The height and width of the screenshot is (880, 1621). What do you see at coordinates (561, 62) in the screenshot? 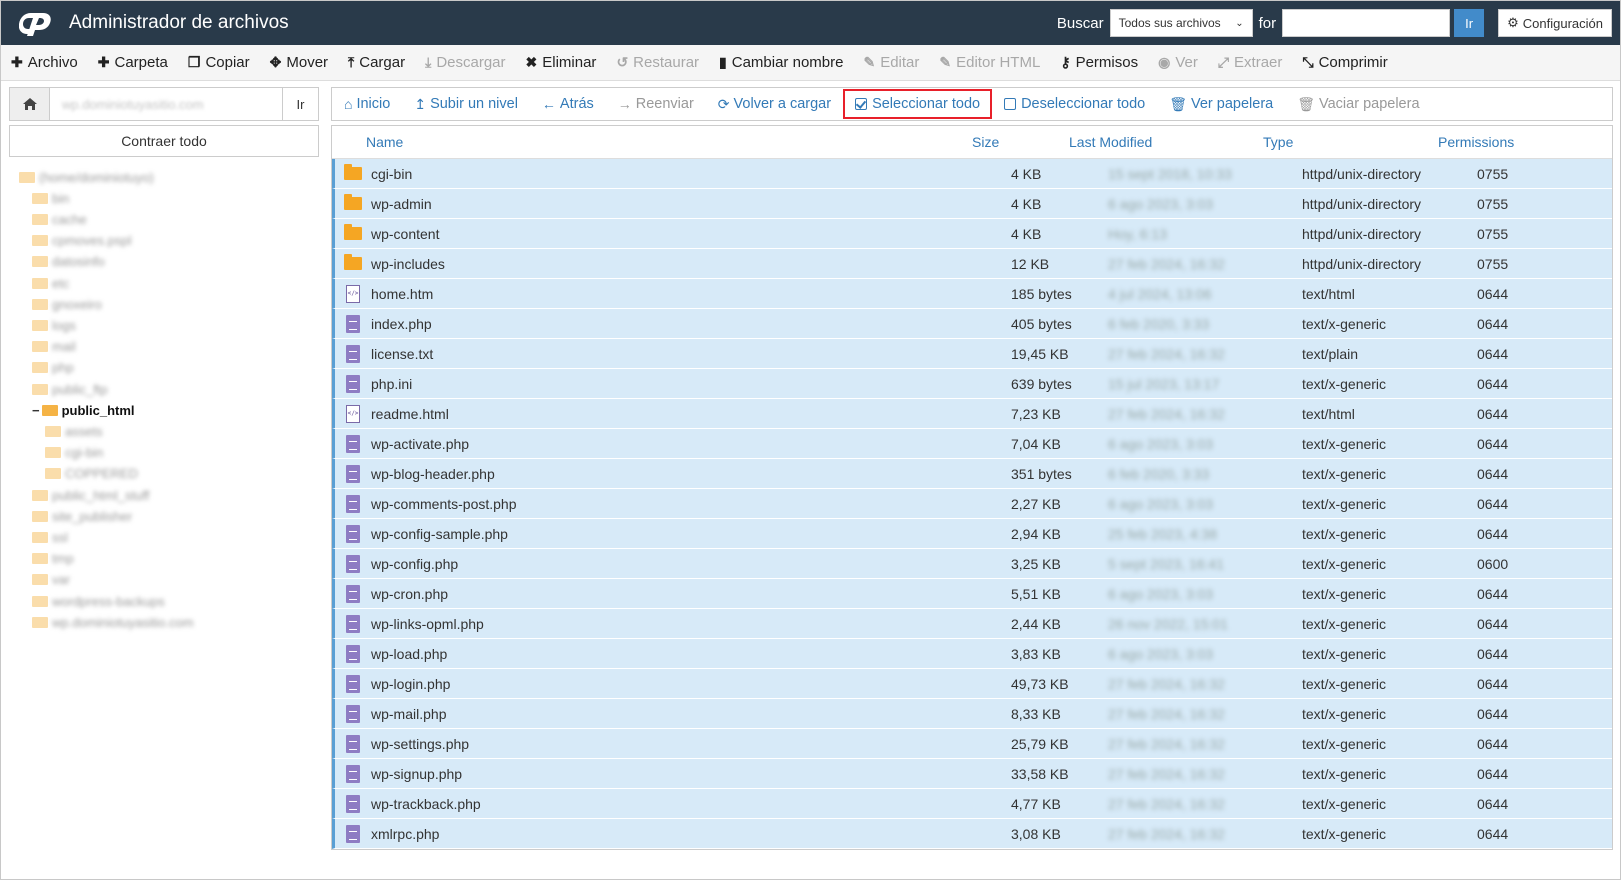
I see `toolbar-eliminar-button: ✖ Eliminar` at bounding box center [561, 62].